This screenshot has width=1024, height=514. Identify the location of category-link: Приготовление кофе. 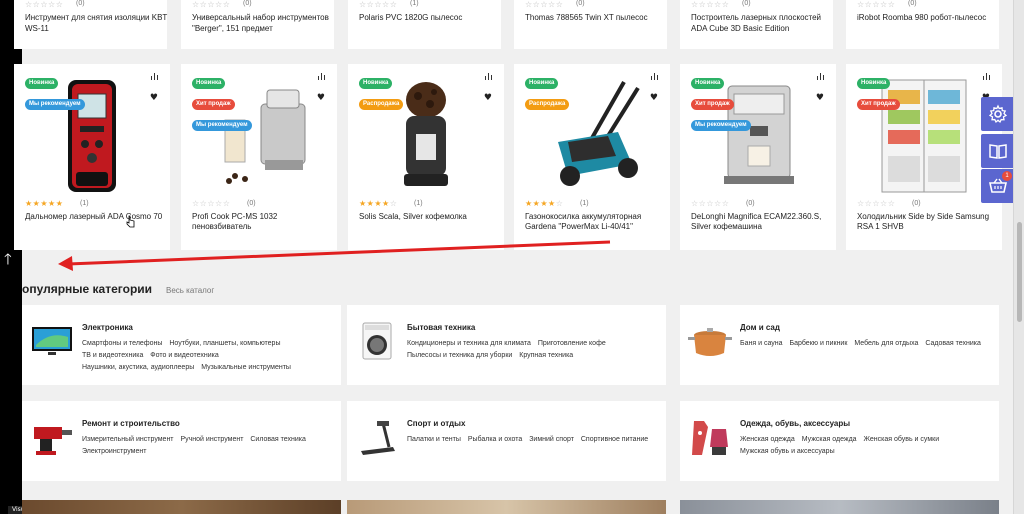
(572, 343).